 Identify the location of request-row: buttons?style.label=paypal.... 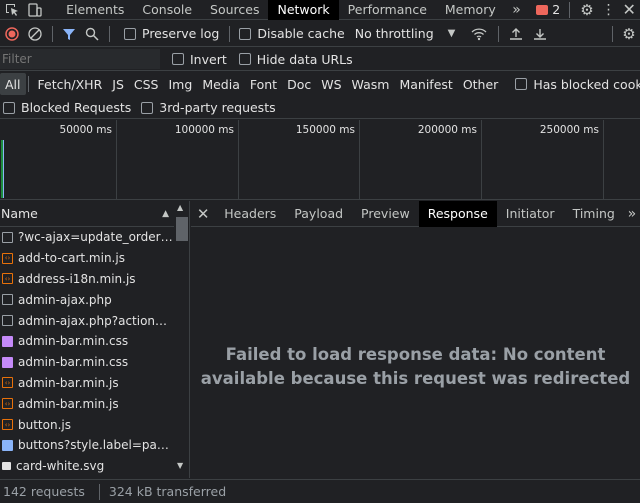
(87, 445).